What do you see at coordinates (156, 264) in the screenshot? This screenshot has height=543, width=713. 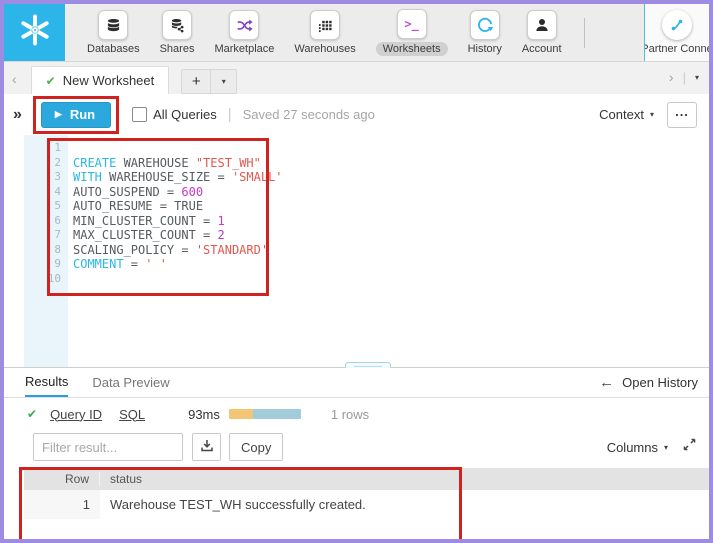 I see `code-token-str: ' '` at bounding box center [156, 264].